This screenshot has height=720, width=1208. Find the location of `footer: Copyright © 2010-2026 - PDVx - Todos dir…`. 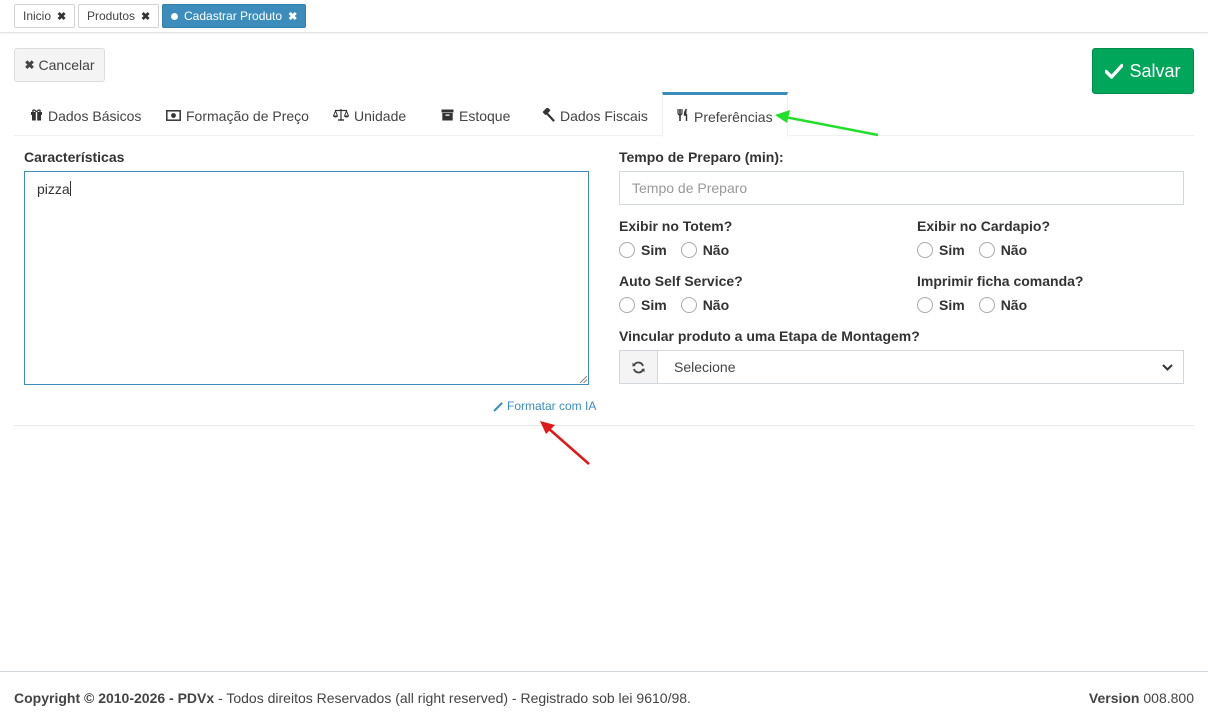

footer: Copyright © 2010-2026 - PDVx - Todos dir… is located at coordinates (604, 695).